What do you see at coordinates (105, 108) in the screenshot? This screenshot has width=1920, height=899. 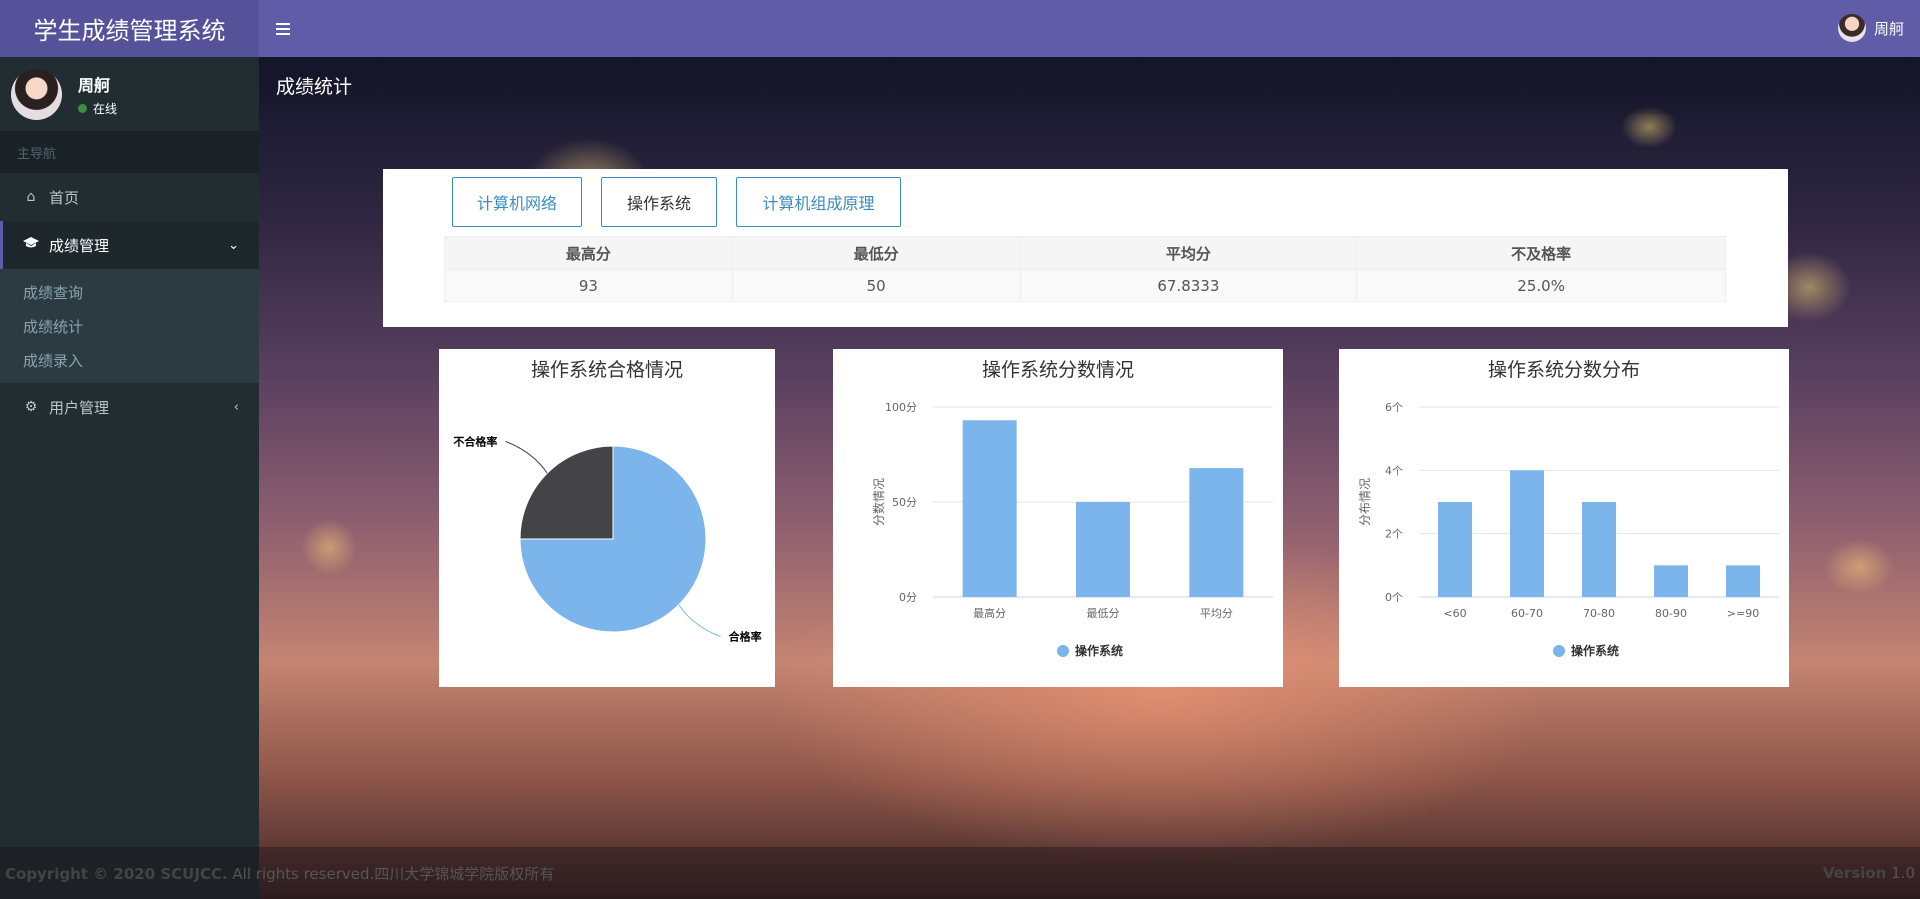 I see `user-status-label: 在线` at bounding box center [105, 108].